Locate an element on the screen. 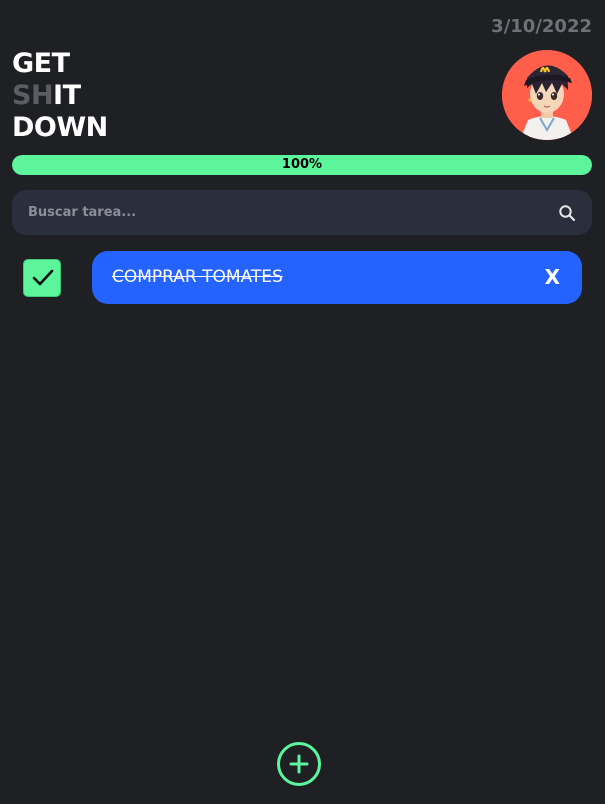  task-text: COMPRAR TOMATES is located at coordinates (197, 277).